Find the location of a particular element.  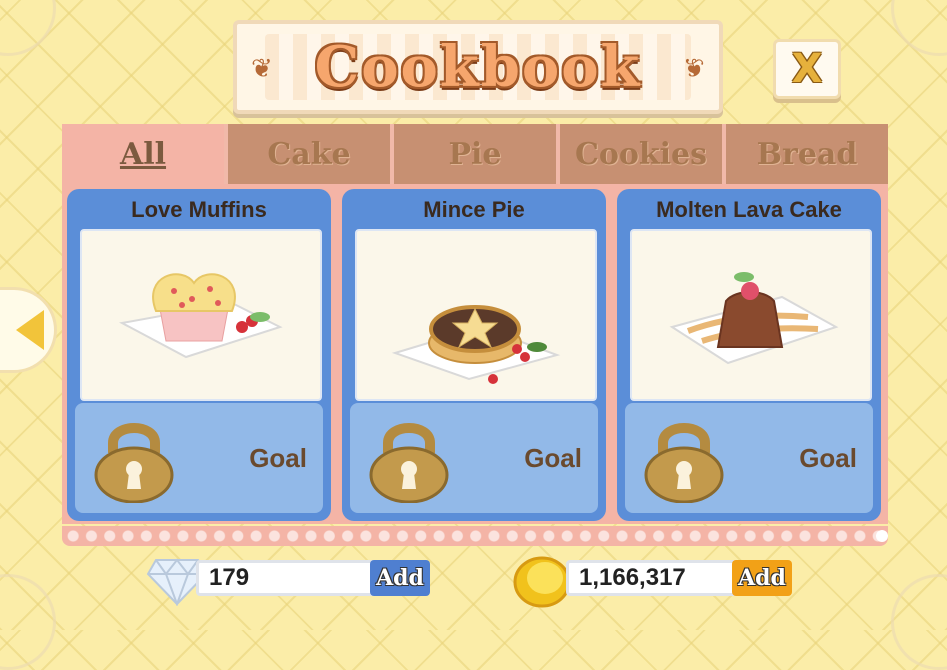

recipe-card: Mince Pie Goal is located at coordinates (474, 355).